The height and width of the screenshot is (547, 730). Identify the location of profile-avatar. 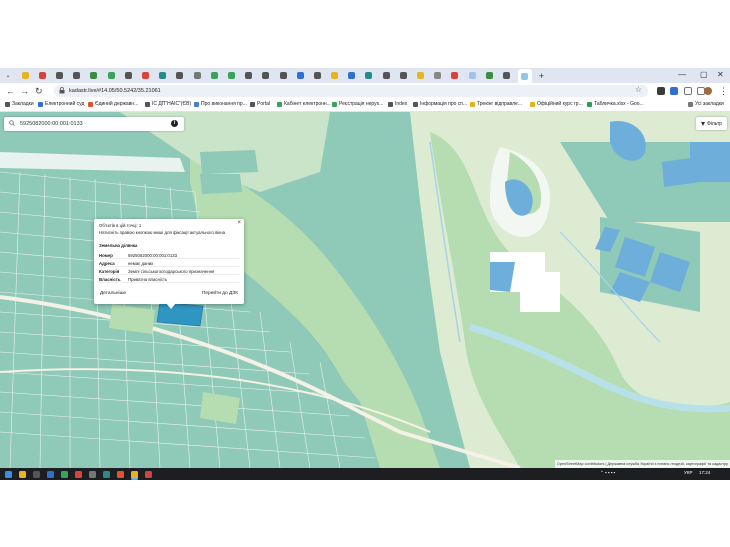
(708, 91).